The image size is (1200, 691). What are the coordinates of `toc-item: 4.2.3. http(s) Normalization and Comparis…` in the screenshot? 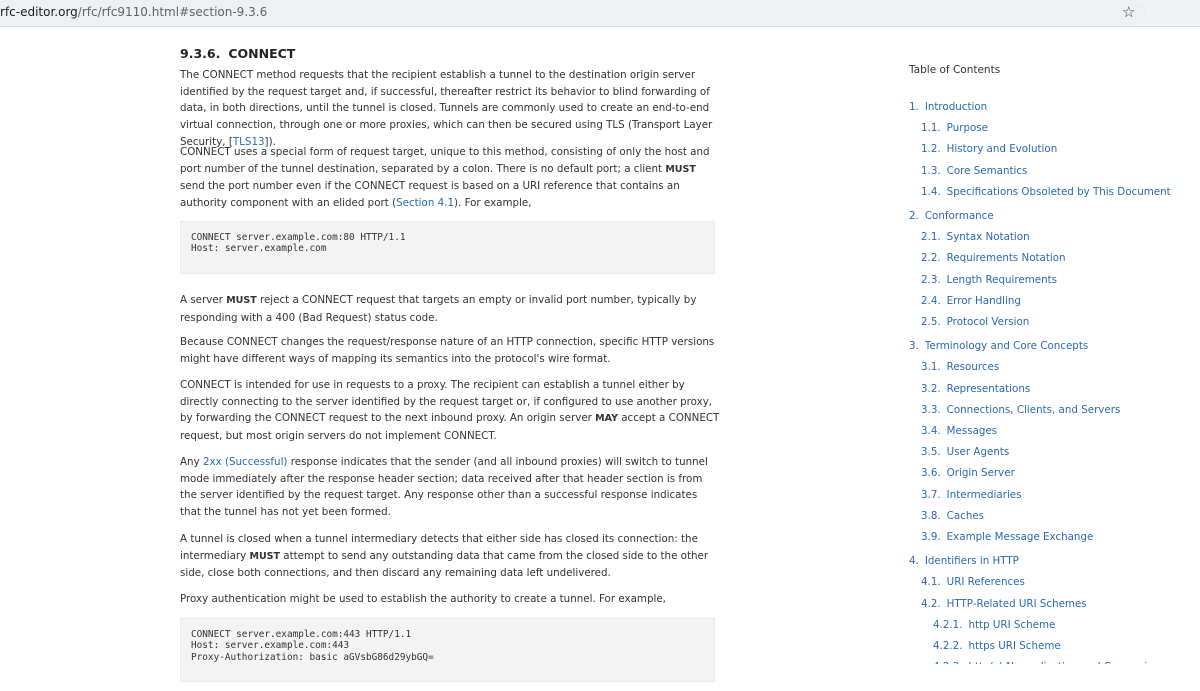 It's located at (1049, 662).